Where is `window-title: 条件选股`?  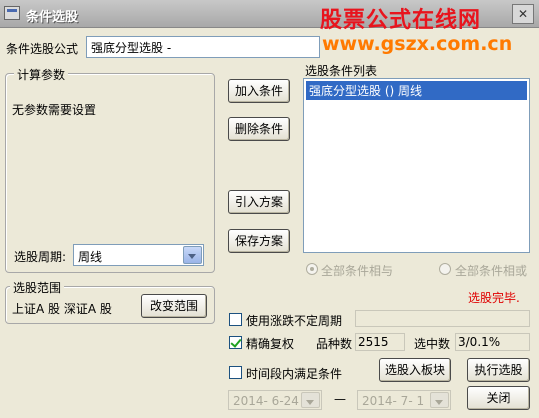 window-title: 条件选股 is located at coordinates (52, 17).